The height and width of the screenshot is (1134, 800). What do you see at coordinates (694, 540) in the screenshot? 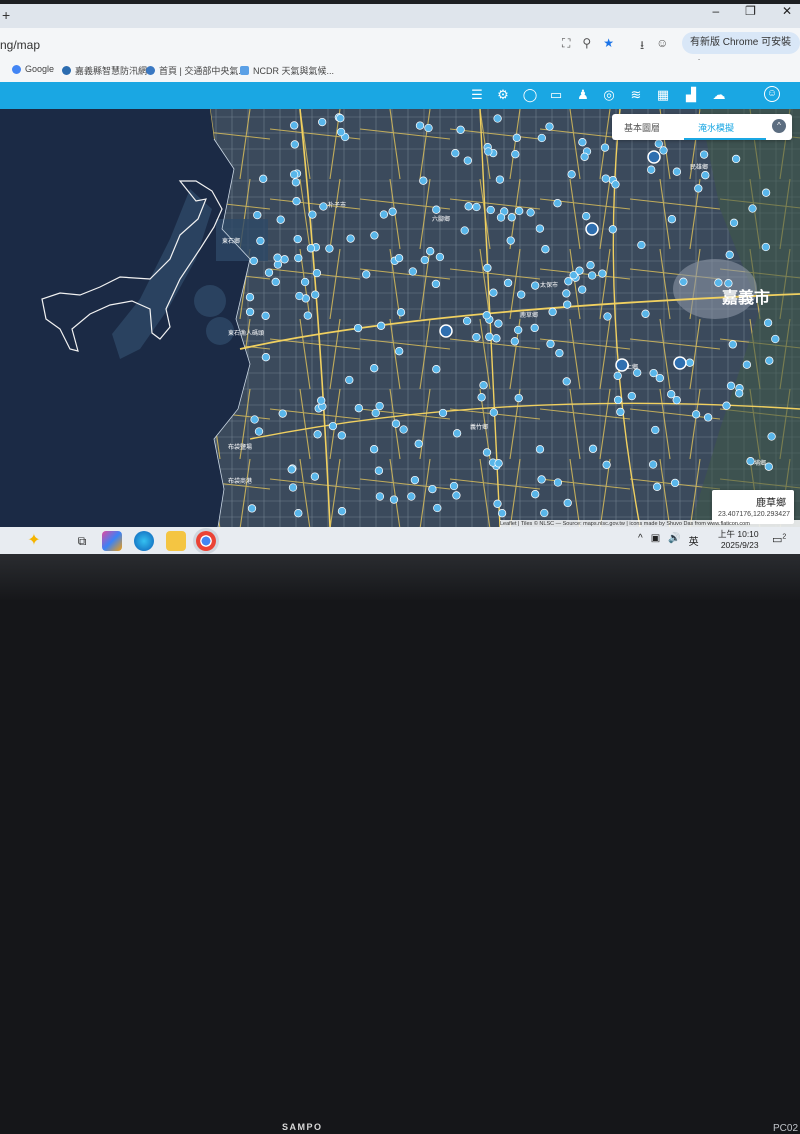
I see `input-method-indicator: 英` at bounding box center [694, 540].